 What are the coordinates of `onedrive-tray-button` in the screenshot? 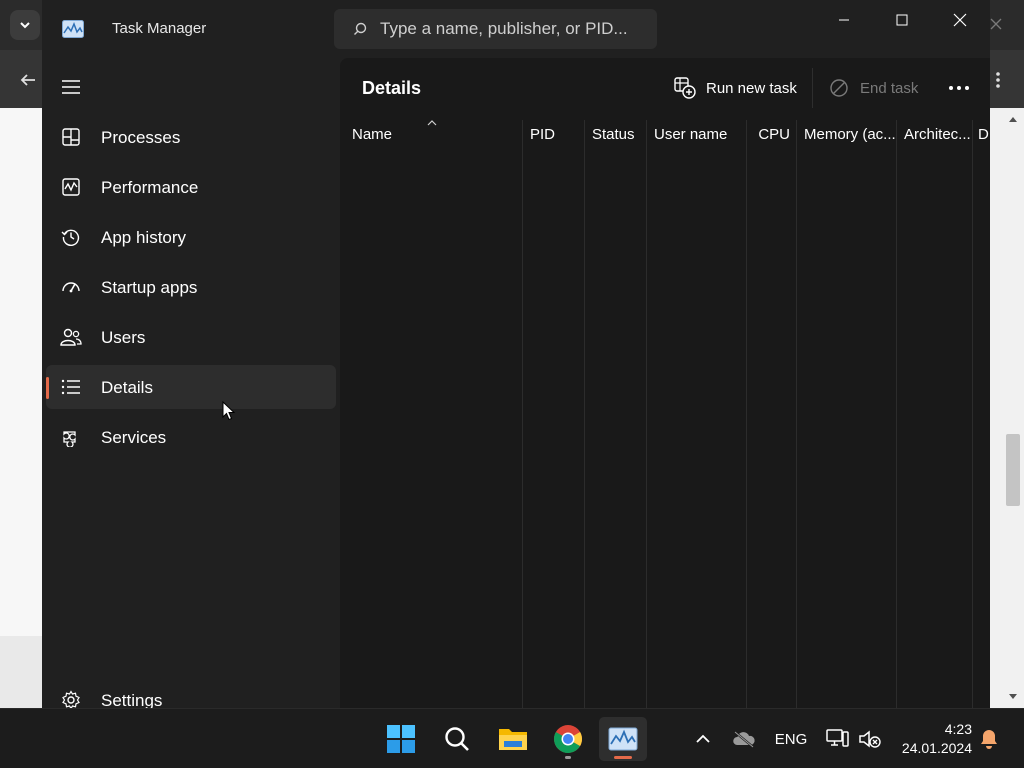 It's located at (744, 739).